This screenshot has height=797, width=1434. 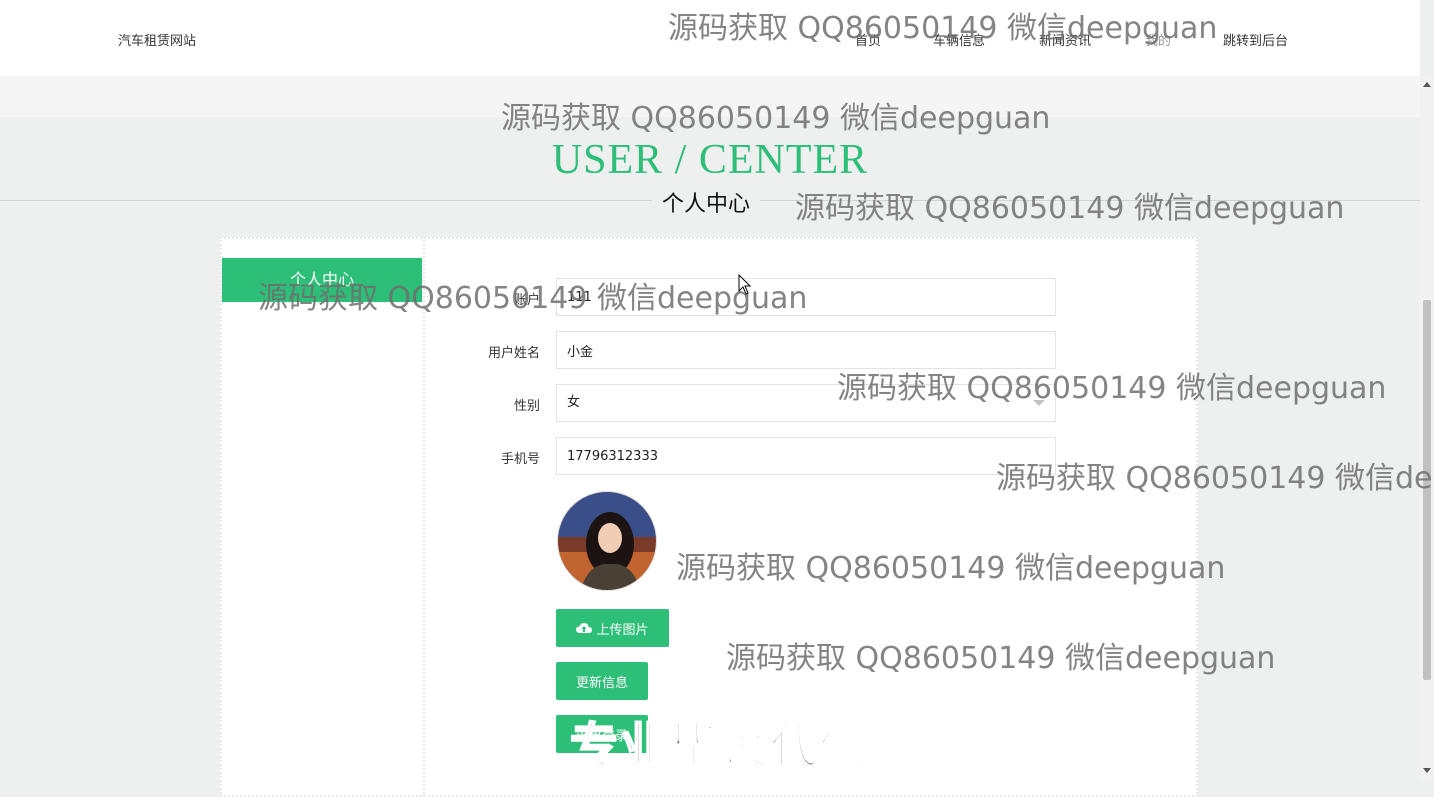 I want to click on avatar, so click(x=607, y=541).